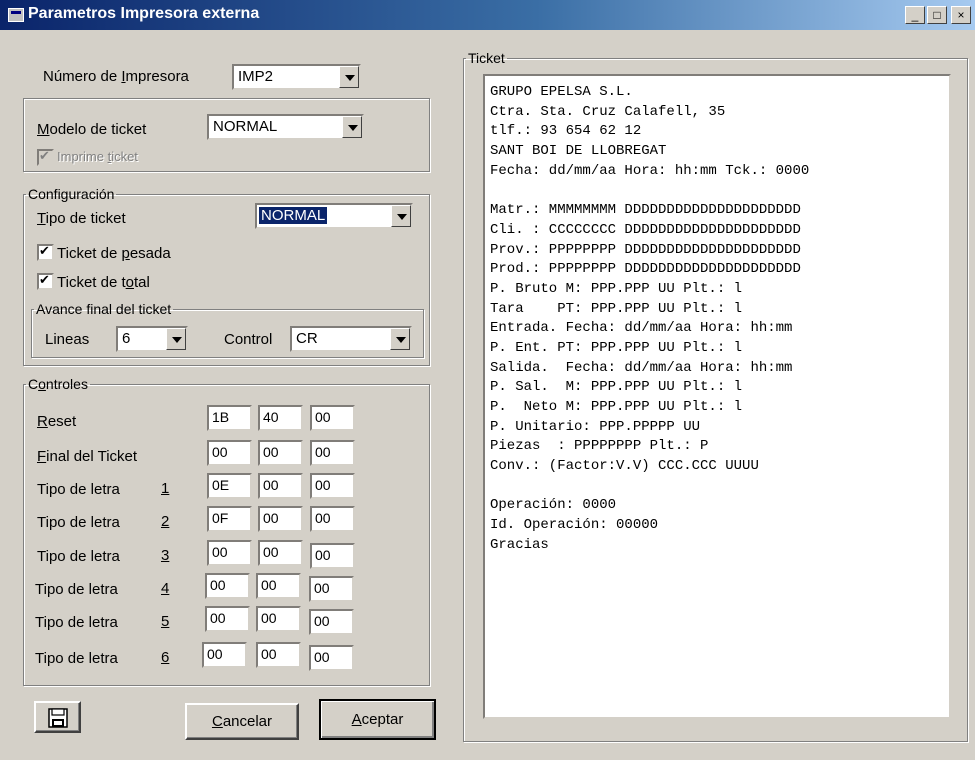  What do you see at coordinates (486, 58) in the screenshot?
I see `ticket-legend: Ticket` at bounding box center [486, 58].